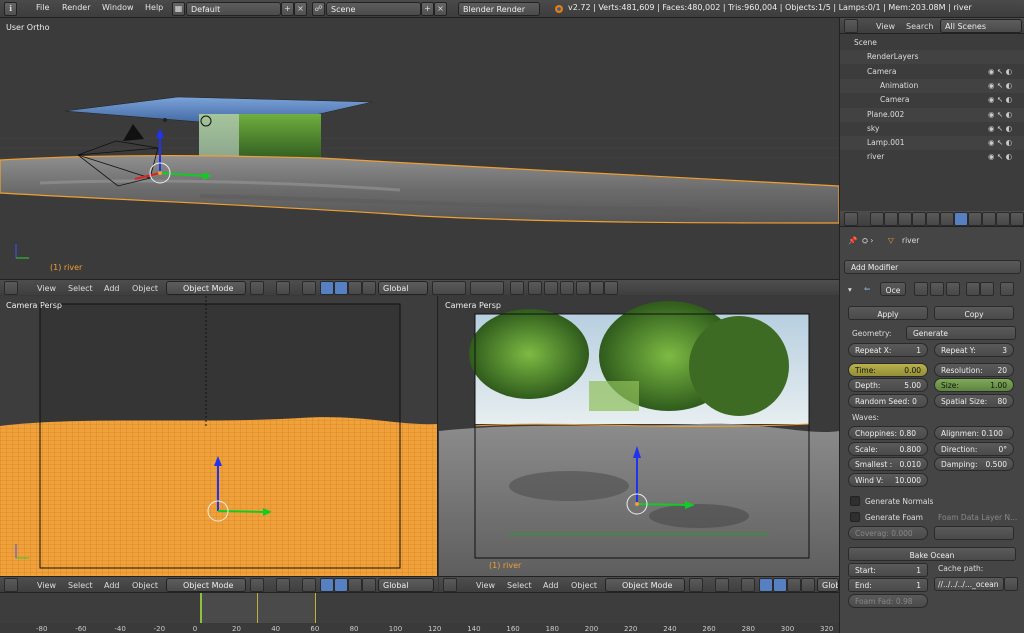 This screenshot has width=1024, height=633. Describe the element at coordinates (373, 9) in the screenshot. I see `scene-field: Scene` at that location.